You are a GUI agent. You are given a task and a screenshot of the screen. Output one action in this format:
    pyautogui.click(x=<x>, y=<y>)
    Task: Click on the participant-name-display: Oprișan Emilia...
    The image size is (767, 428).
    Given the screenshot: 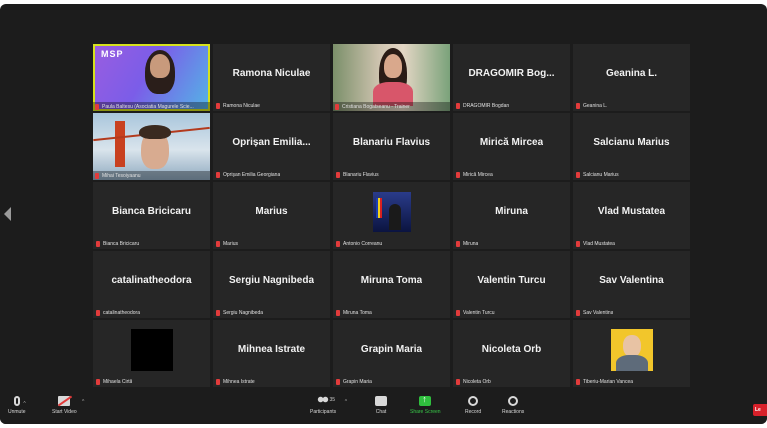 What is the action you would take?
    pyautogui.click(x=271, y=142)
    